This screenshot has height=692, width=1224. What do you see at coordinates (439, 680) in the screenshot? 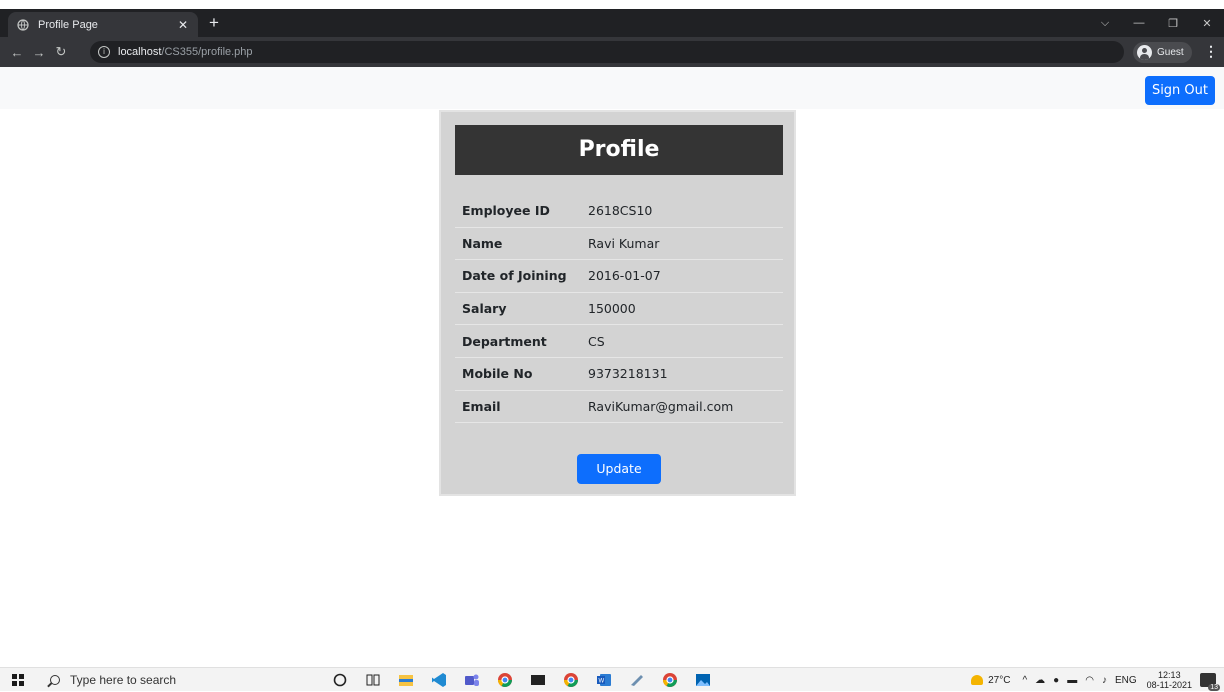
I see `vscode-icon` at bounding box center [439, 680].